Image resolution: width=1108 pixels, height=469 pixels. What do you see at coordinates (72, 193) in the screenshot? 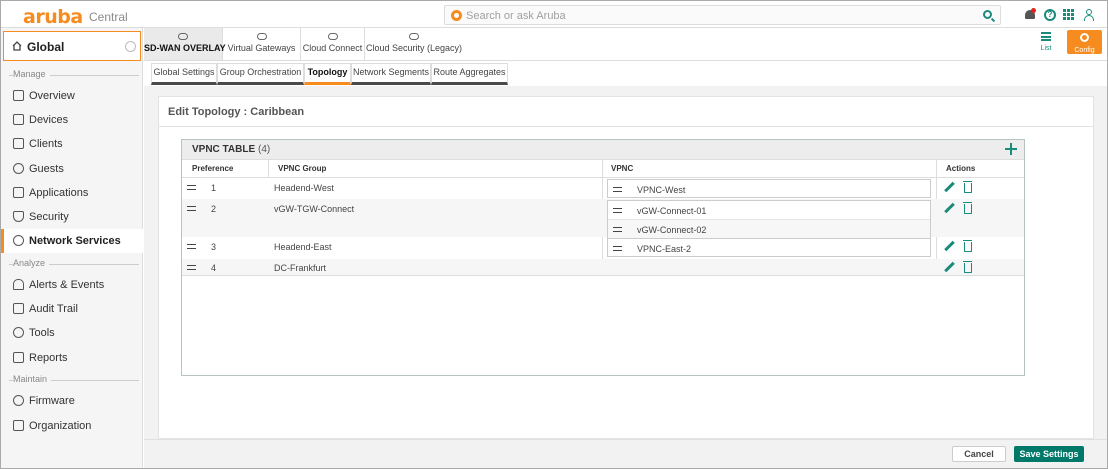
I see `sidebar-item-applications: Applications` at bounding box center [72, 193].